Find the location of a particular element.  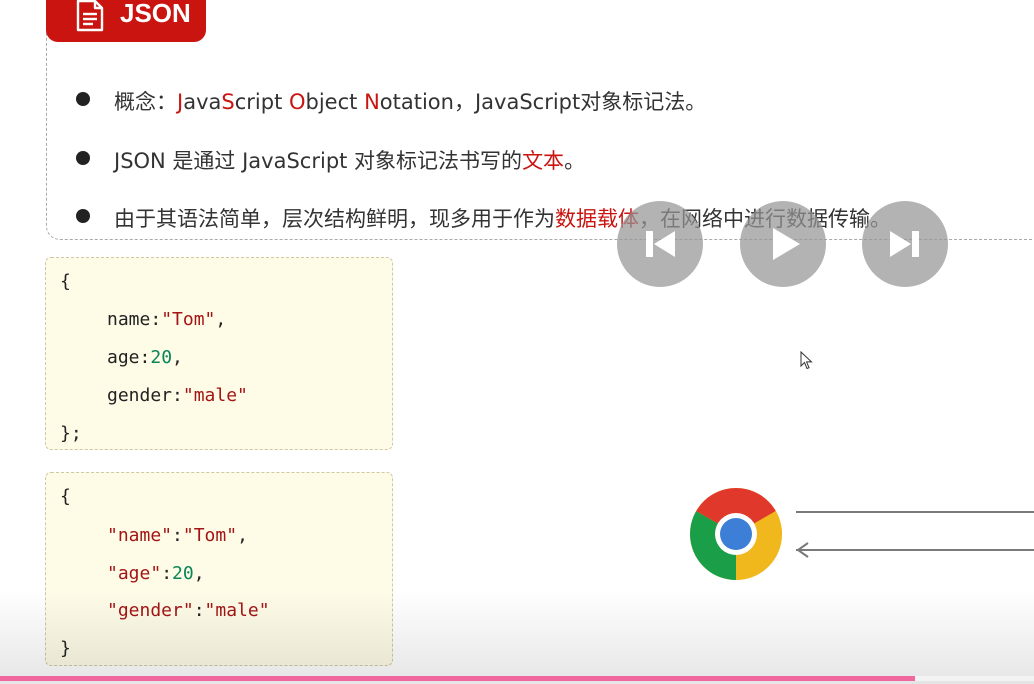

arrow-right-icon is located at coordinates (915, 512).